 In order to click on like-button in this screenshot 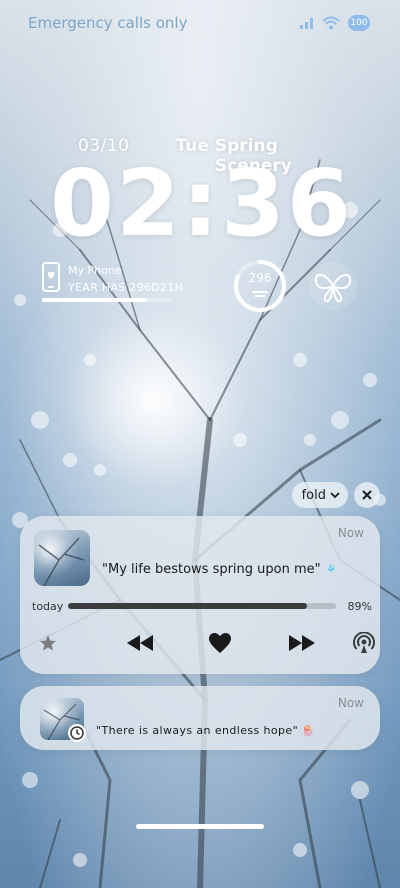, I will do `click(220, 643)`.